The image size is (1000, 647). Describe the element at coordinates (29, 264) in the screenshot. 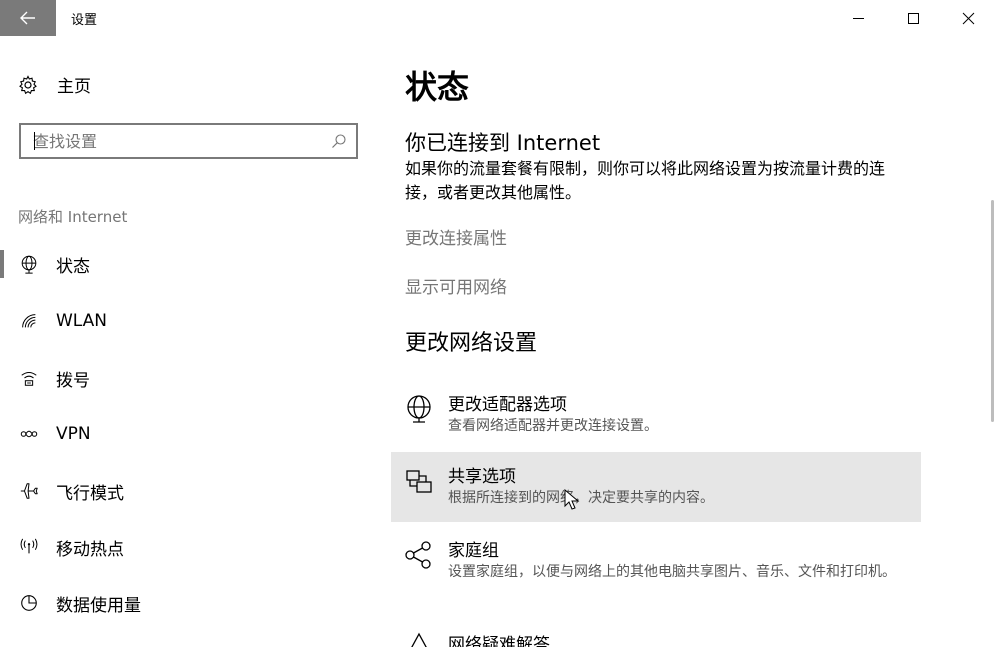

I see `globe-icon` at that location.